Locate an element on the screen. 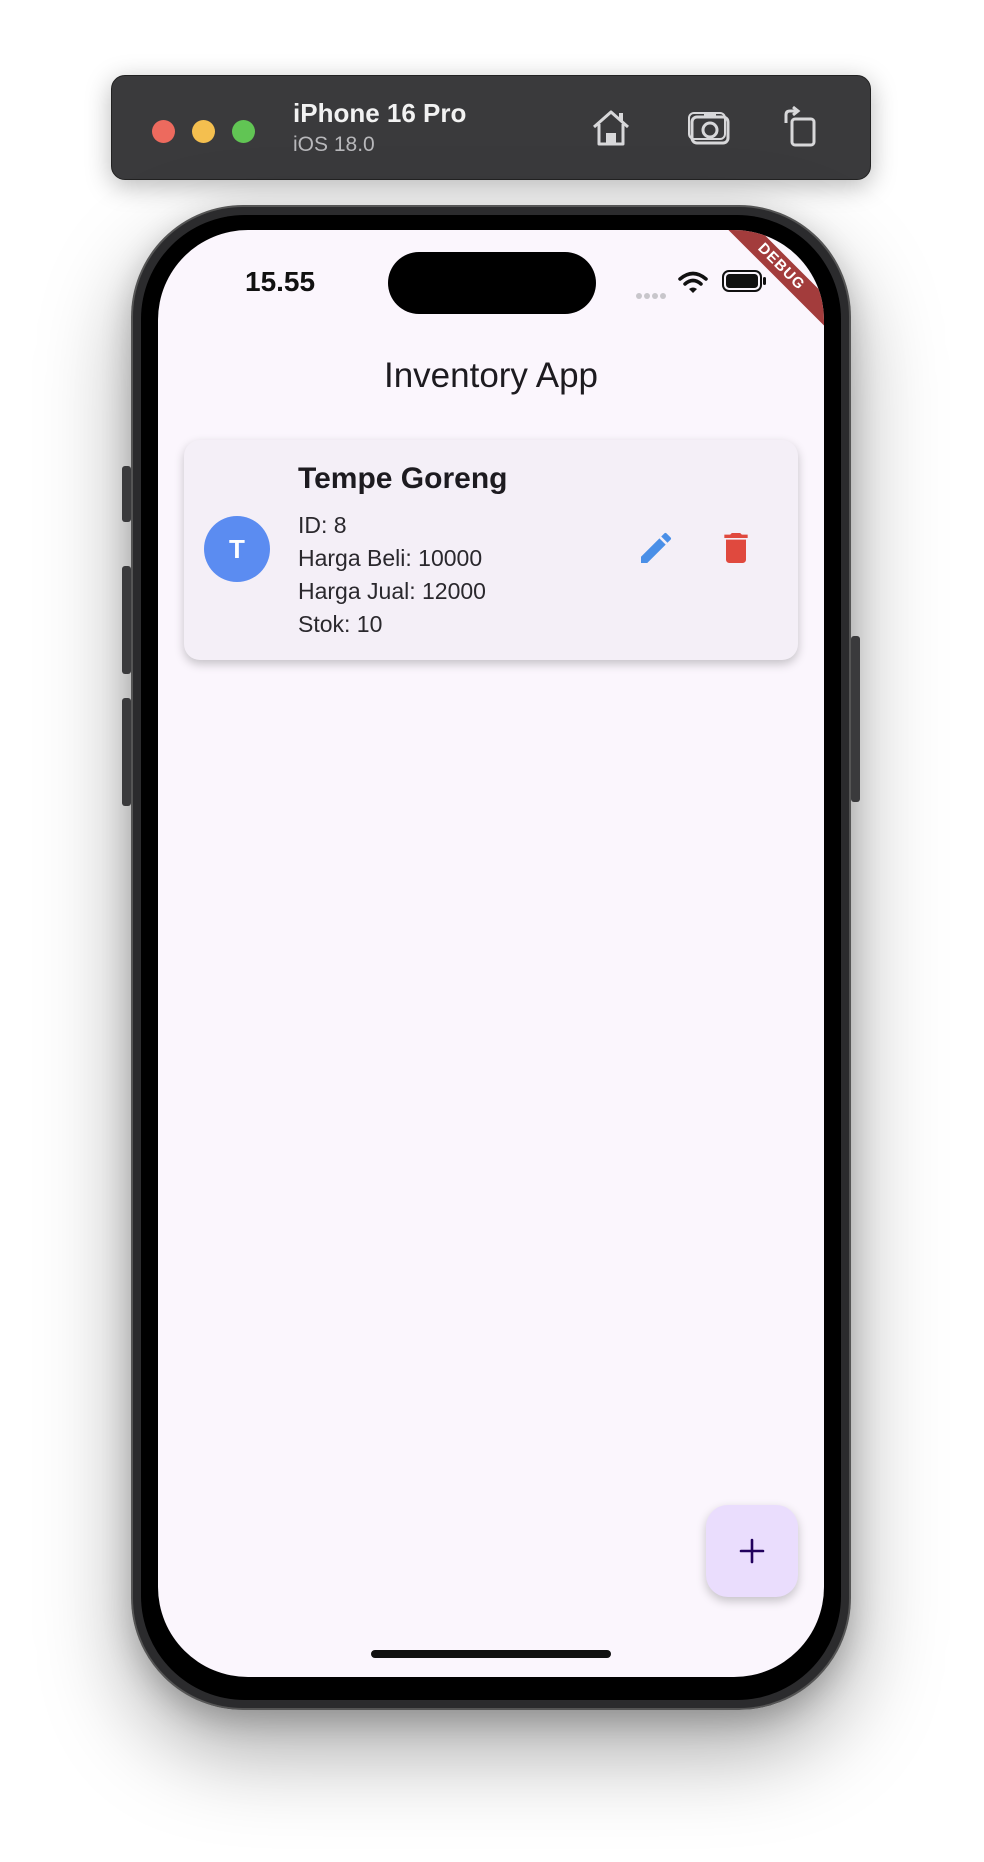 The image size is (984, 1862). home-indicator is located at coordinates (491, 1654).